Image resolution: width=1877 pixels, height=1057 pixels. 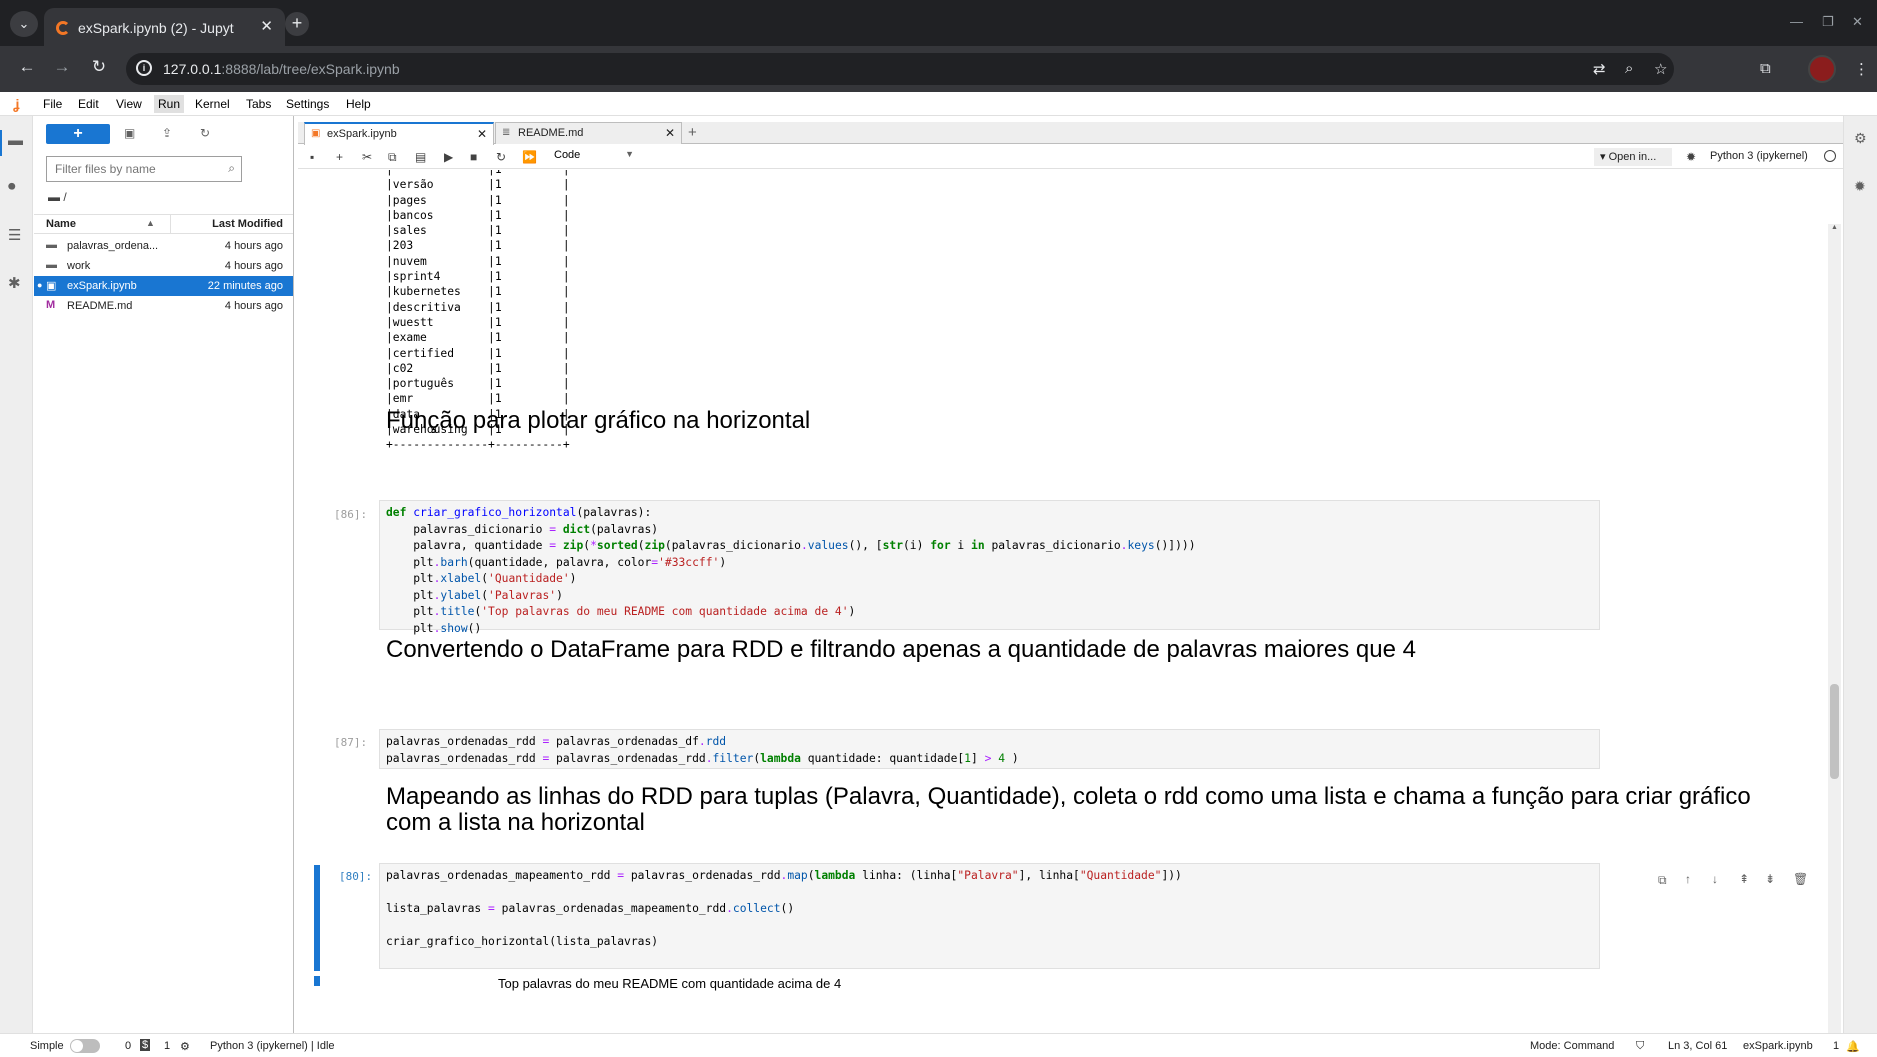 I want to click on notebook-scrollbar: ▲ ▼, so click(x=1834, y=628).